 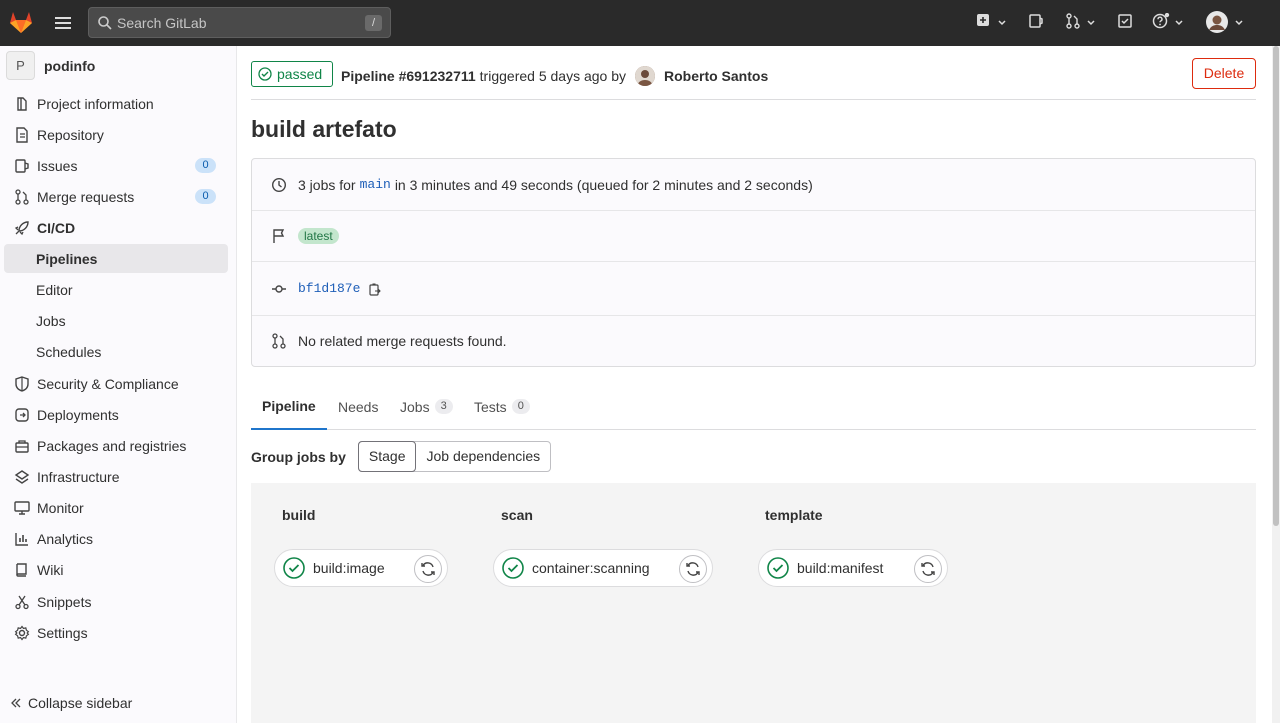 I want to click on sidebar-item-wiki: Wiki, so click(x=116, y=569).